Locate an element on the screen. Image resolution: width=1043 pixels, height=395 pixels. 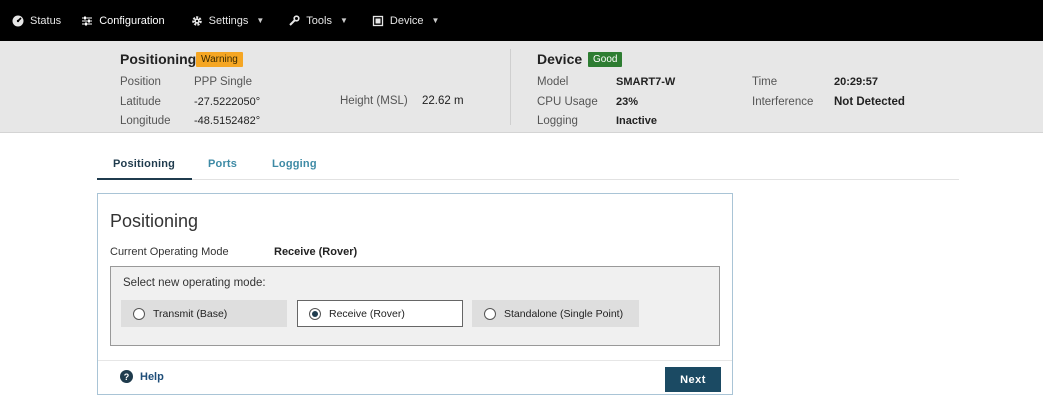
nav-tools: Tools ▼ is located at coordinates (318, 20).